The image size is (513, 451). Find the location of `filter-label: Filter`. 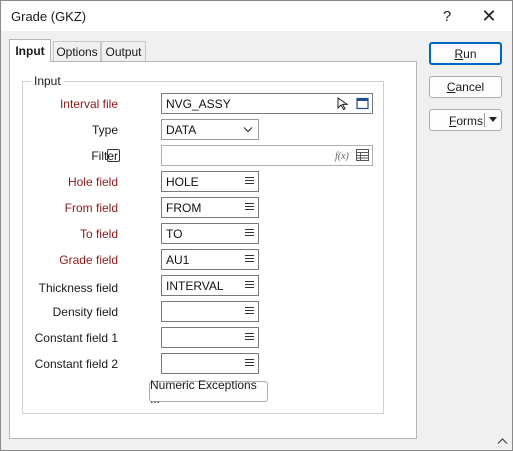

filter-label: Filter is located at coordinates (104, 156).